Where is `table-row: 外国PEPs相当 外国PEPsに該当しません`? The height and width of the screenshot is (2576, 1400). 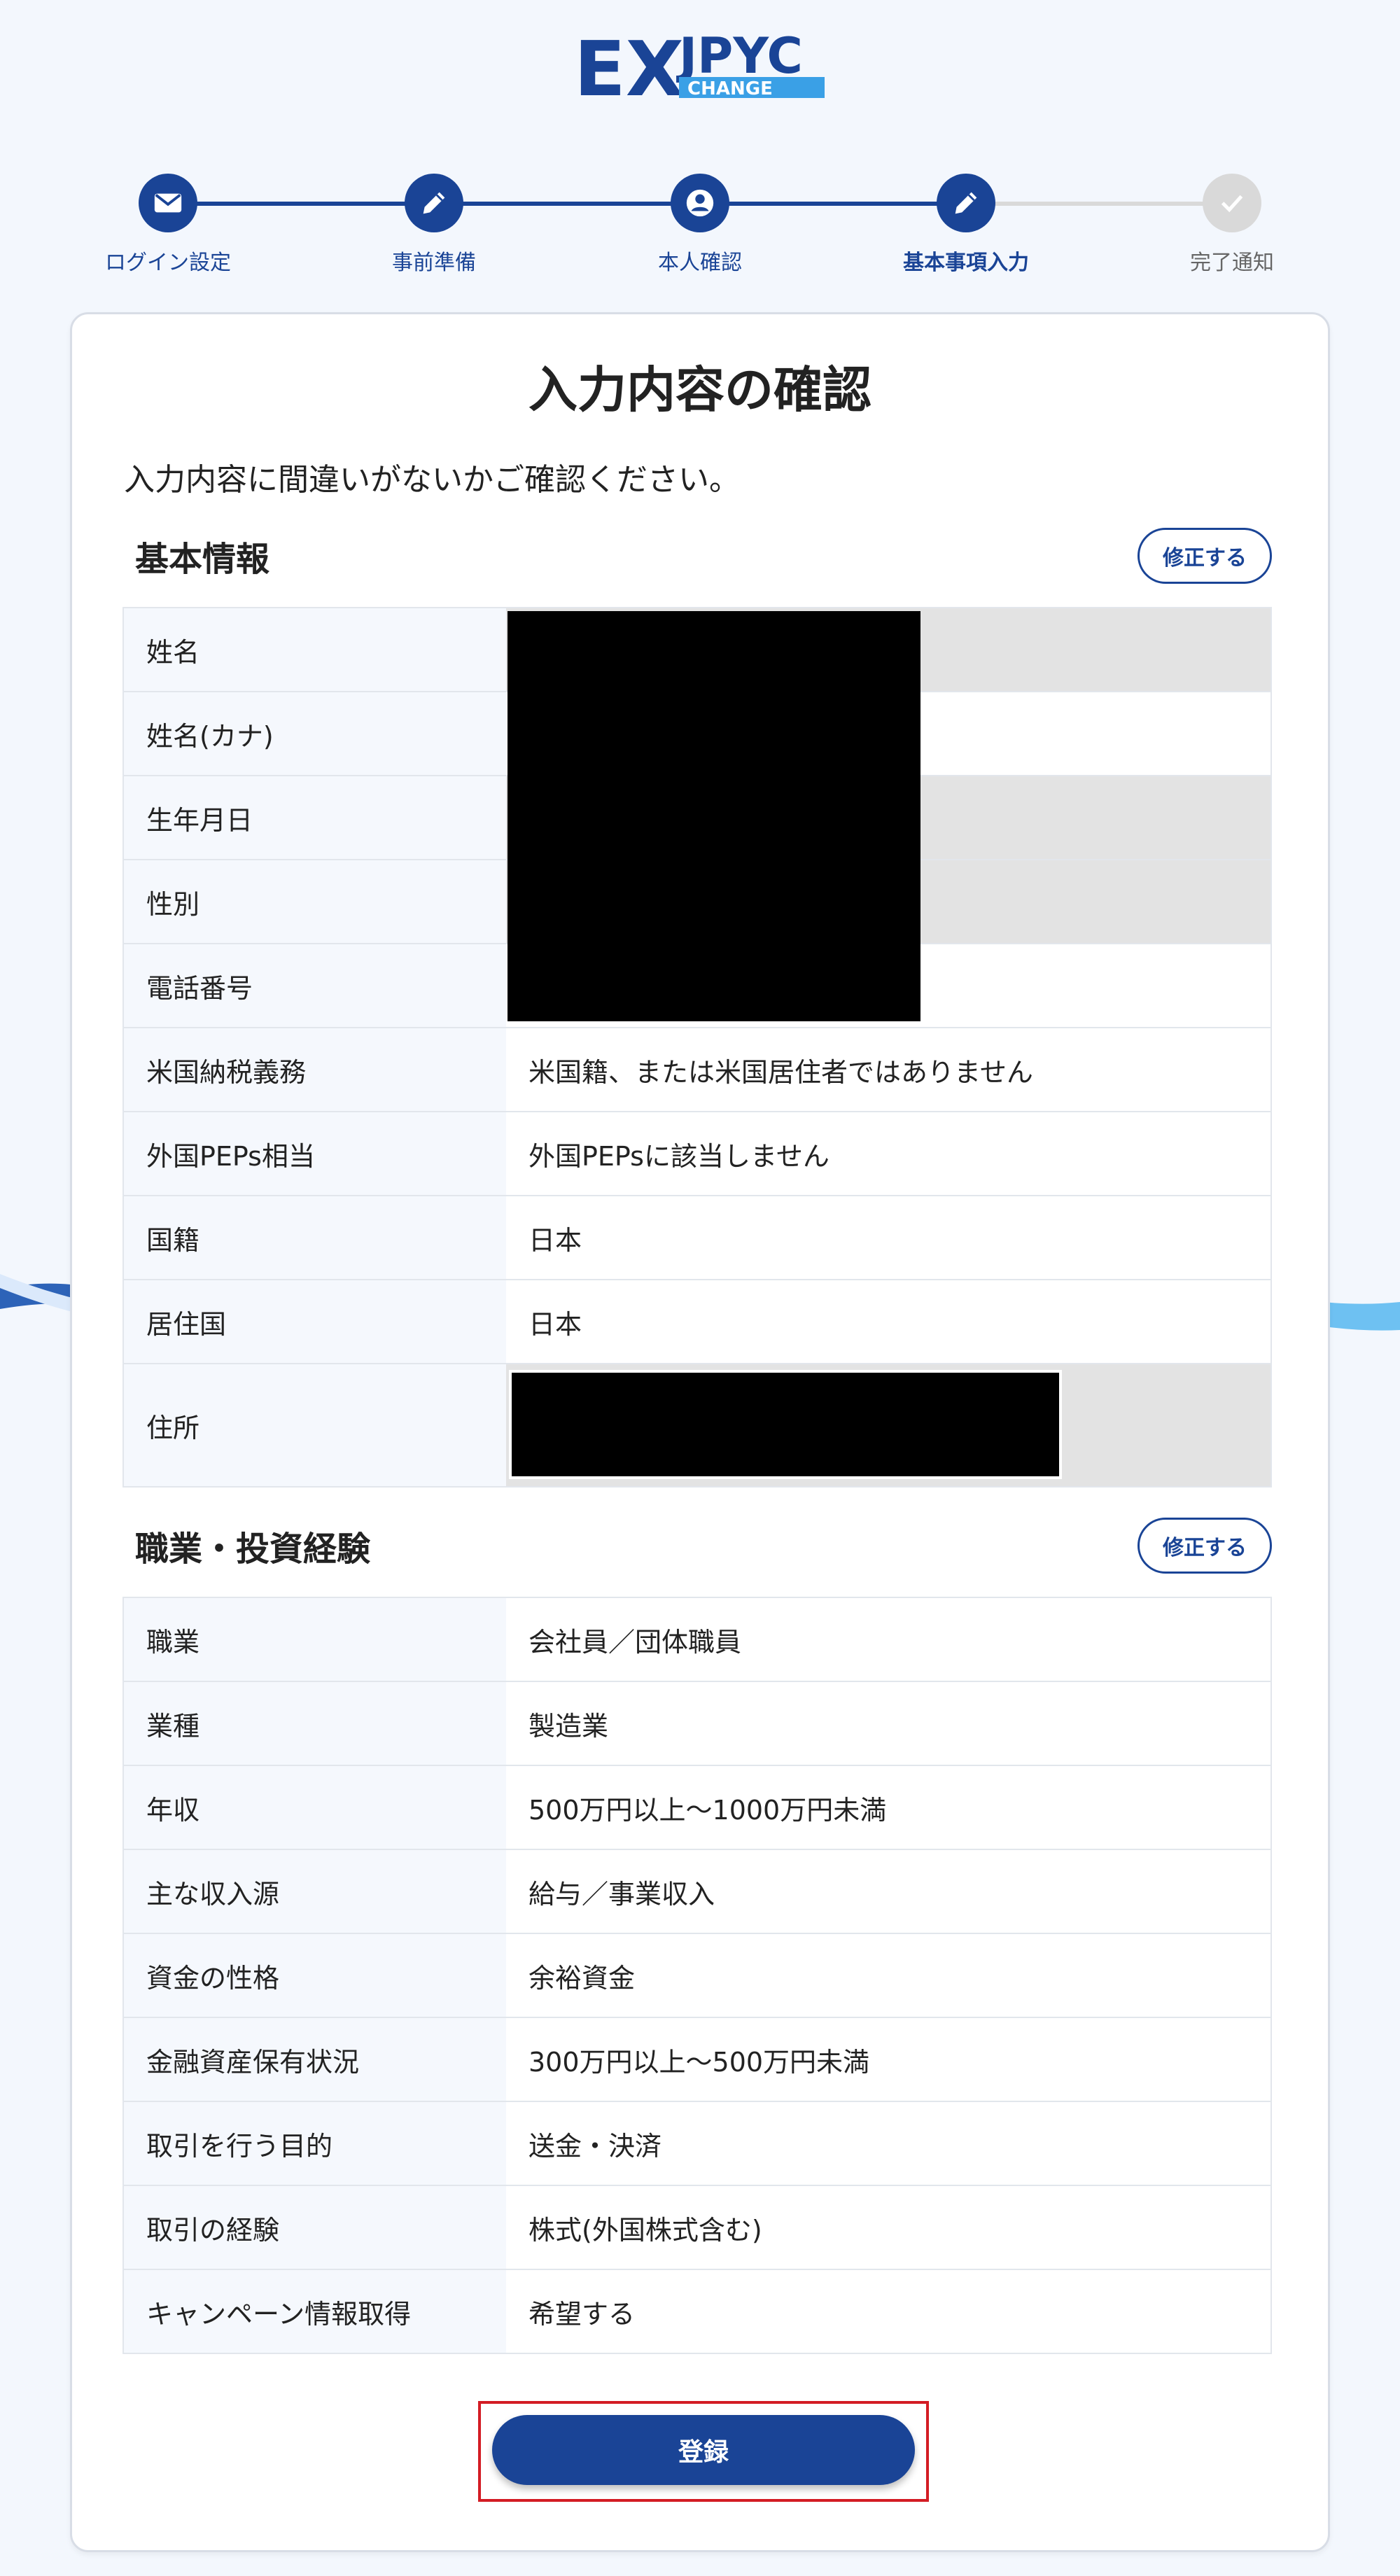
table-row: 外国PEPs相当 外国PEPsに該当しません is located at coordinates (697, 1153).